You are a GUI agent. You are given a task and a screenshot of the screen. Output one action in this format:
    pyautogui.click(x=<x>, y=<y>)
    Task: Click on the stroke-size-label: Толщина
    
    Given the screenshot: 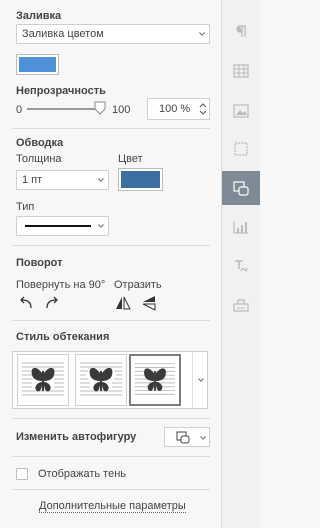 What is the action you would take?
    pyautogui.click(x=39, y=159)
    